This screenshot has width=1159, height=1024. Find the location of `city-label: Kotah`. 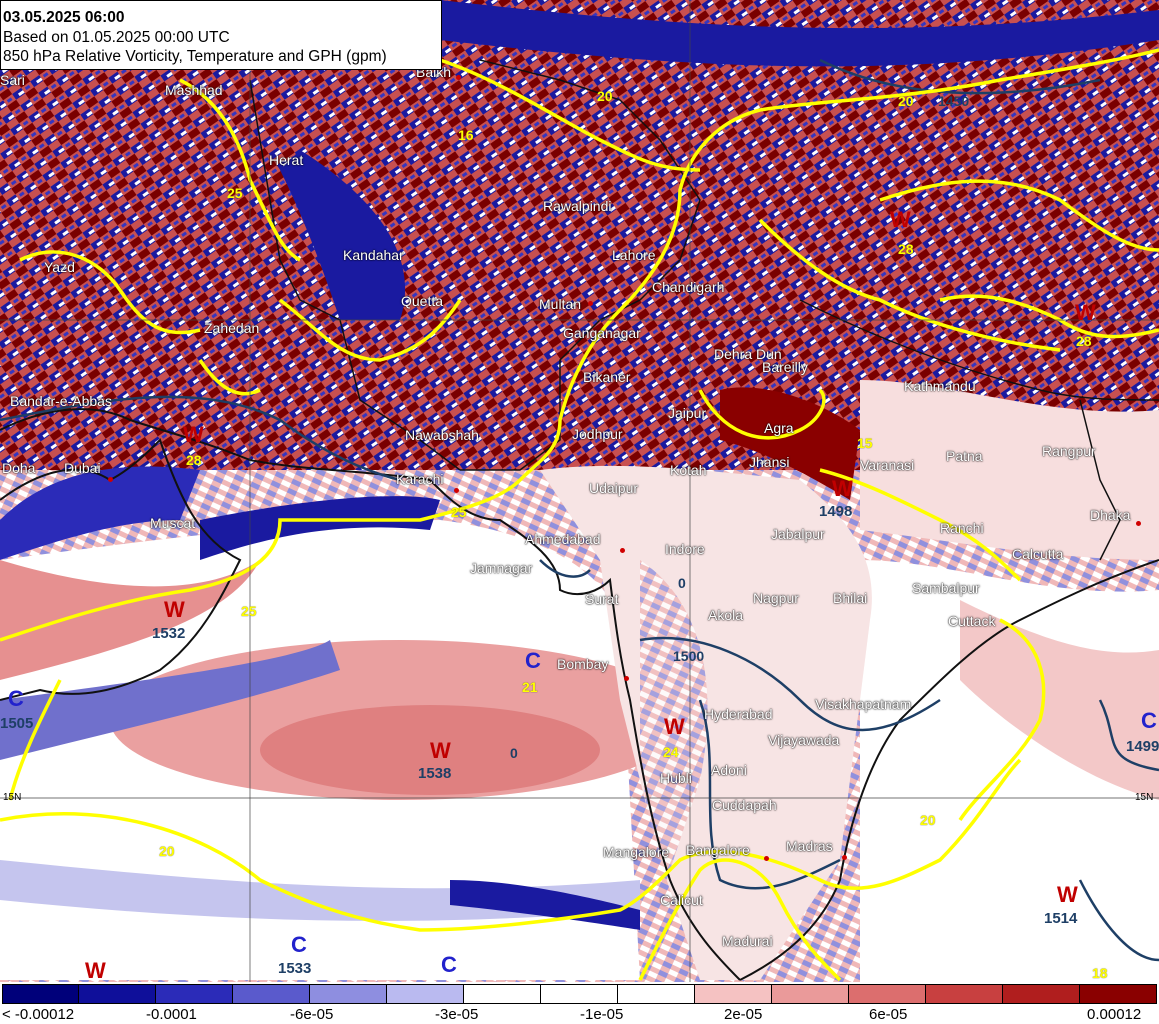

city-label: Kotah is located at coordinates (688, 470).